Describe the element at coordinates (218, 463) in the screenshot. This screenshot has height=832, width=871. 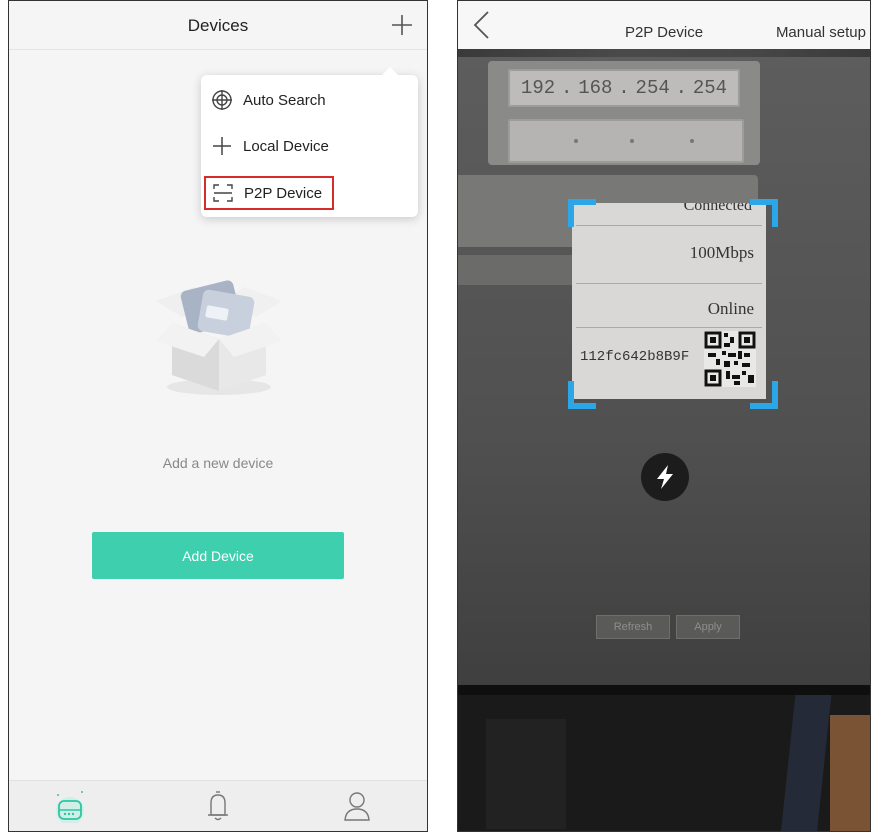
I see `empty-state-text: Add a new device` at that location.